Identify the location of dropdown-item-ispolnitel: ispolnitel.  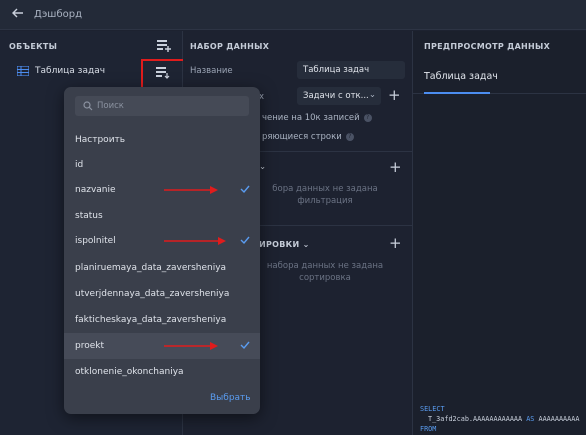
(162, 241).